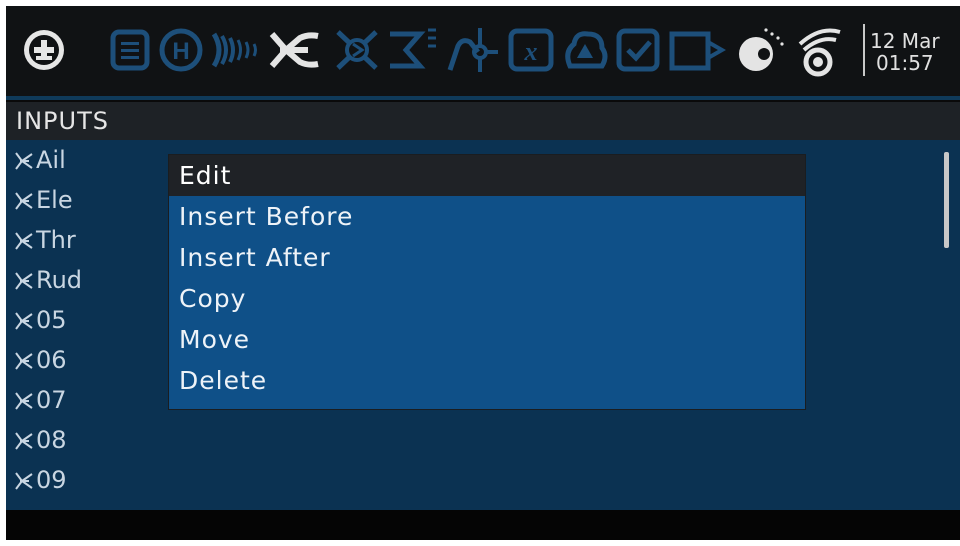 The image size is (960, 546). Describe the element at coordinates (487, 257) in the screenshot. I see `menu-item-insert-after: Insert After` at that location.